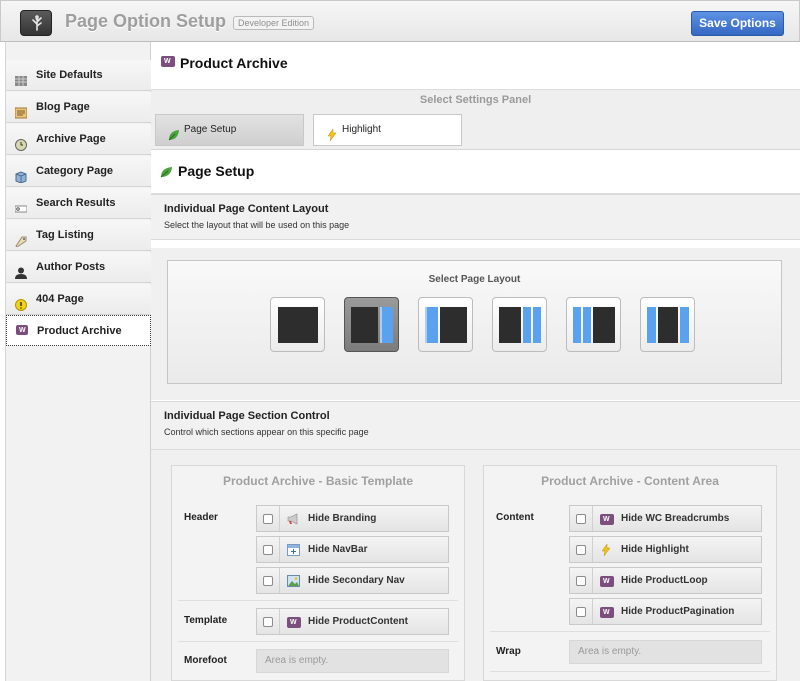 The height and width of the screenshot is (681, 800). I want to click on megaphone-icon, so click(294, 520).